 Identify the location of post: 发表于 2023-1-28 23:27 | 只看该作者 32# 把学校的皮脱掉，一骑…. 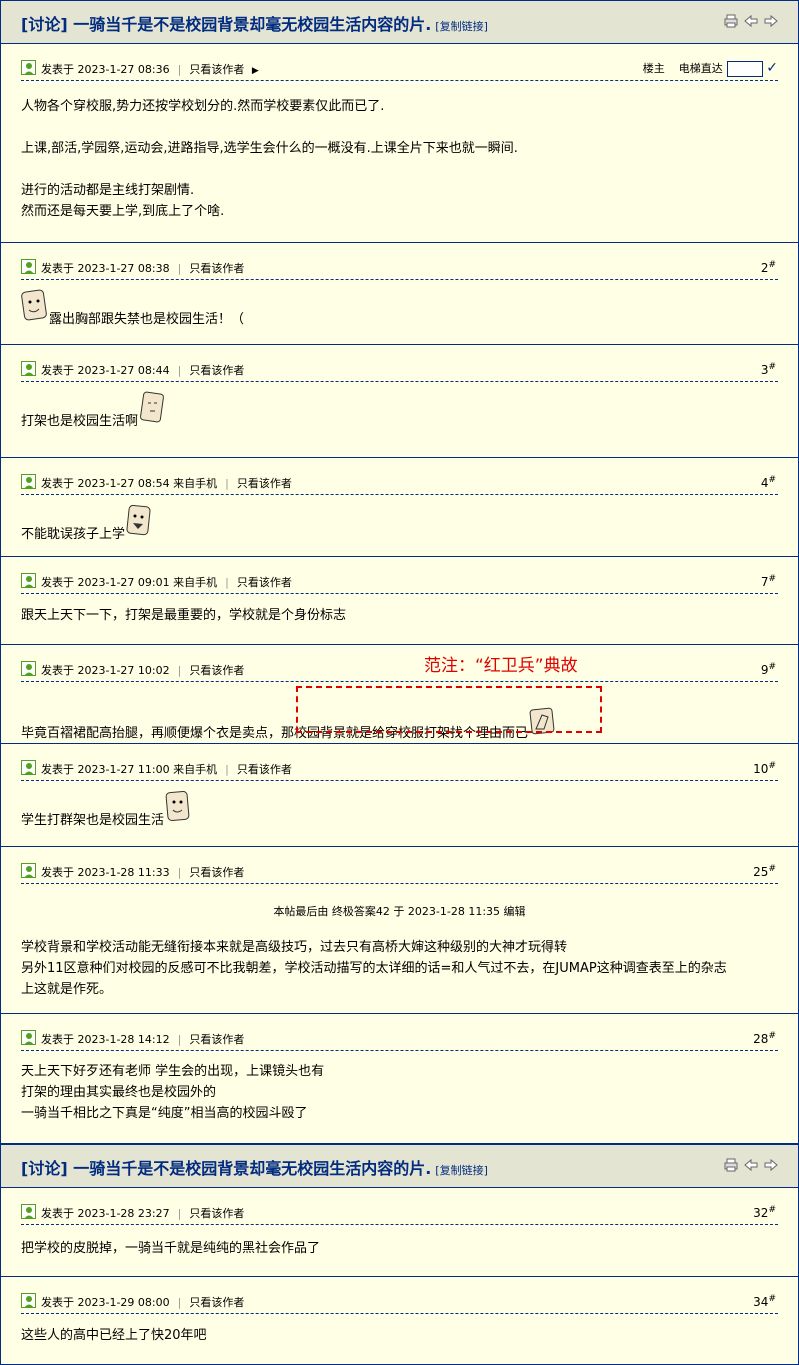
(399, 1232).